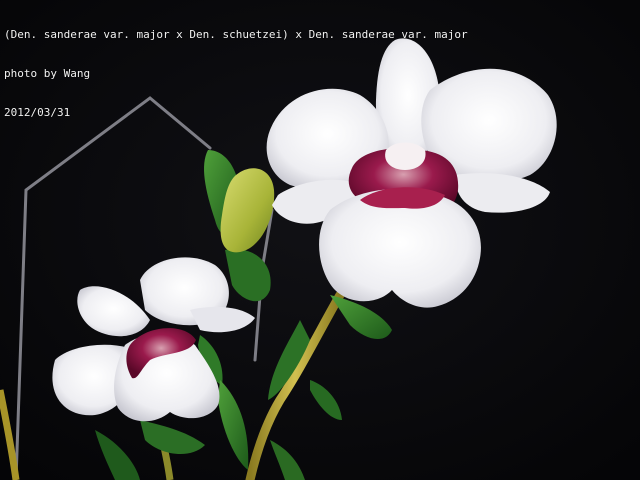 Image resolution: width=640 pixels, height=480 pixels. What do you see at coordinates (37, 112) in the screenshot?
I see `caption-date: 2012/03/31` at bounding box center [37, 112].